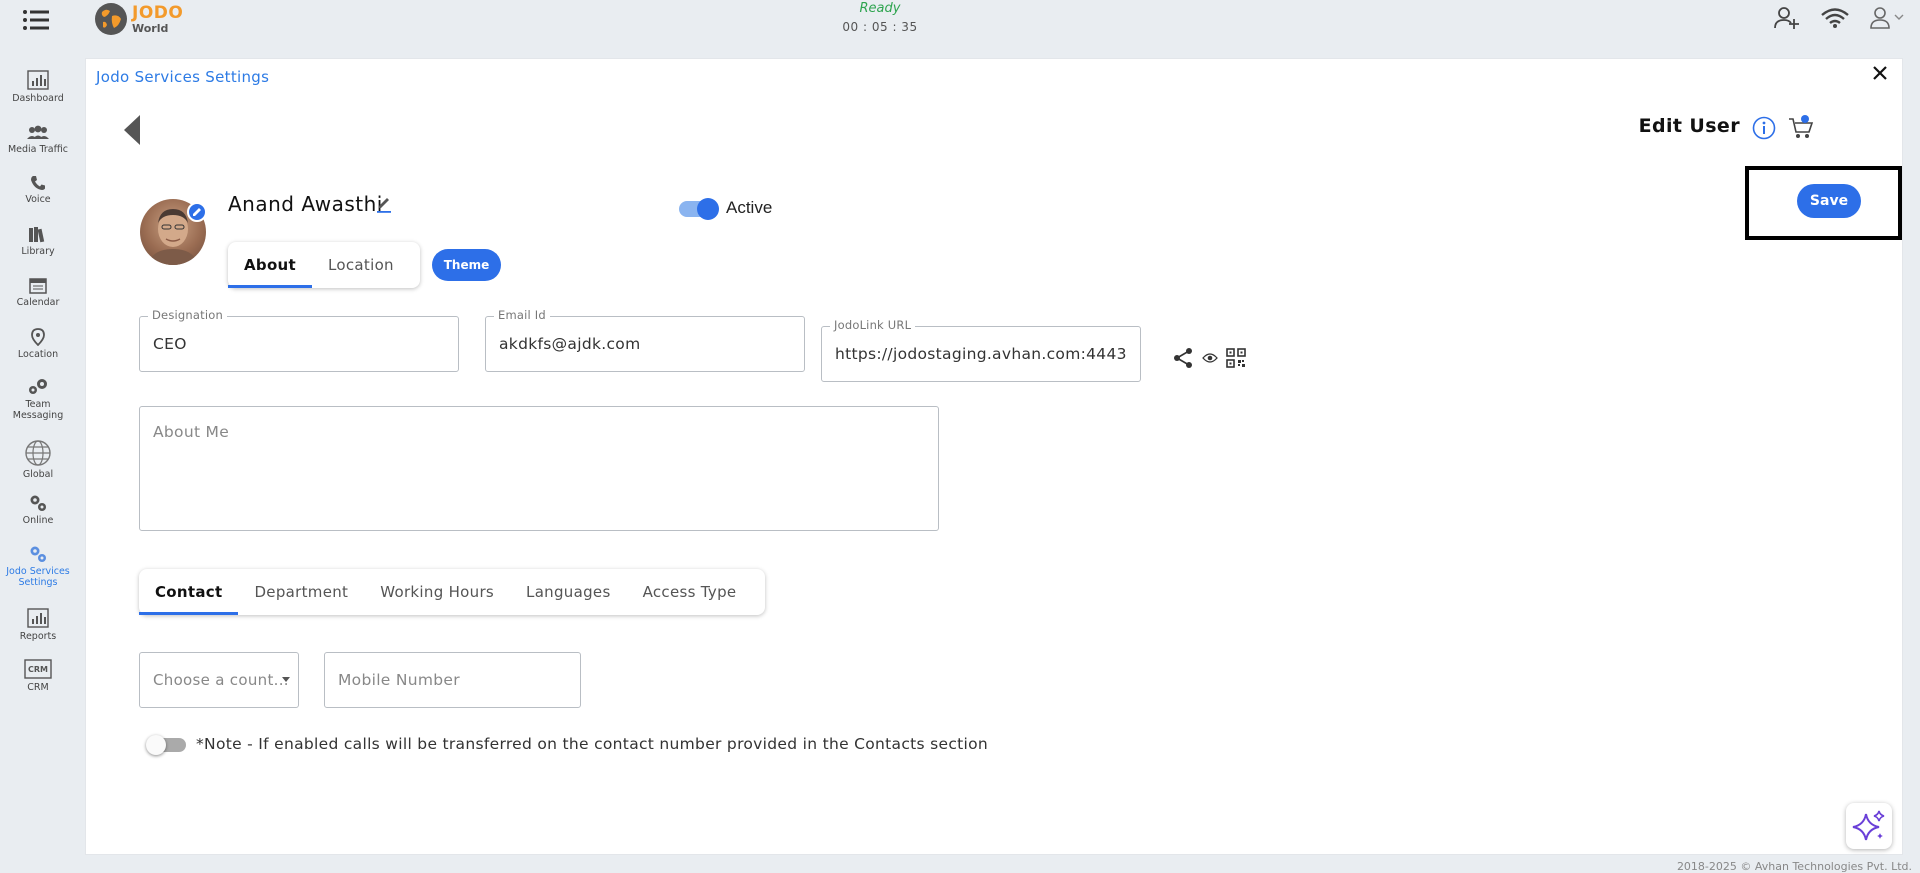  I want to click on svg-text: CRM, so click(38, 669).